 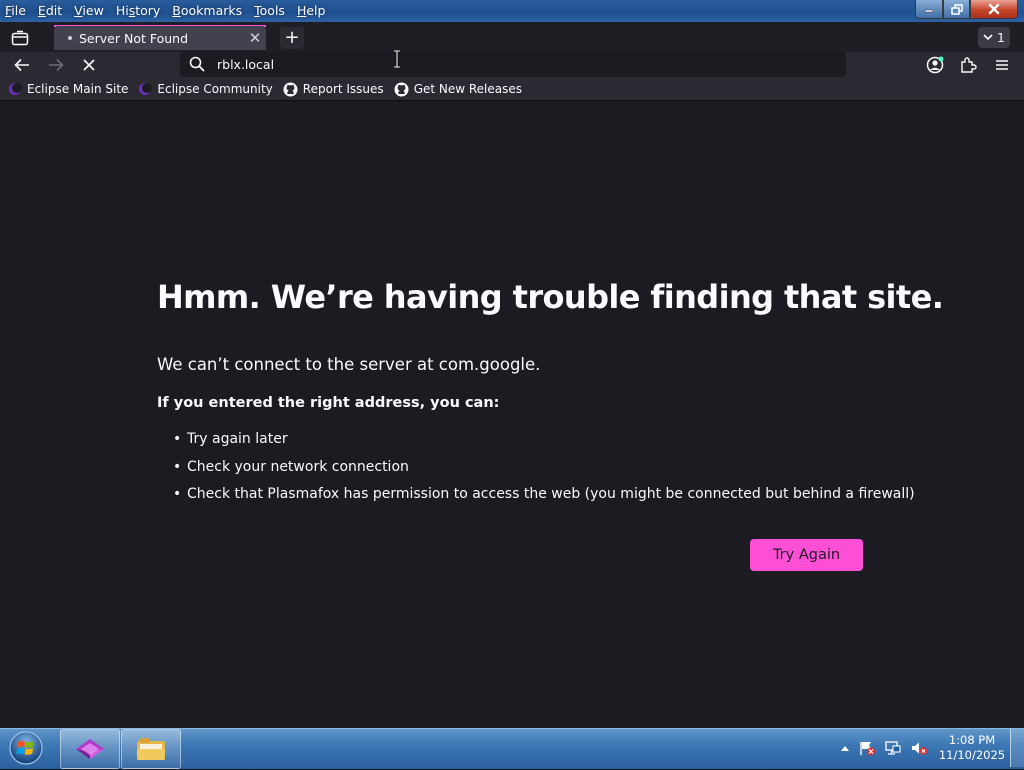 I want to click on search-icon, so click(x=197, y=64).